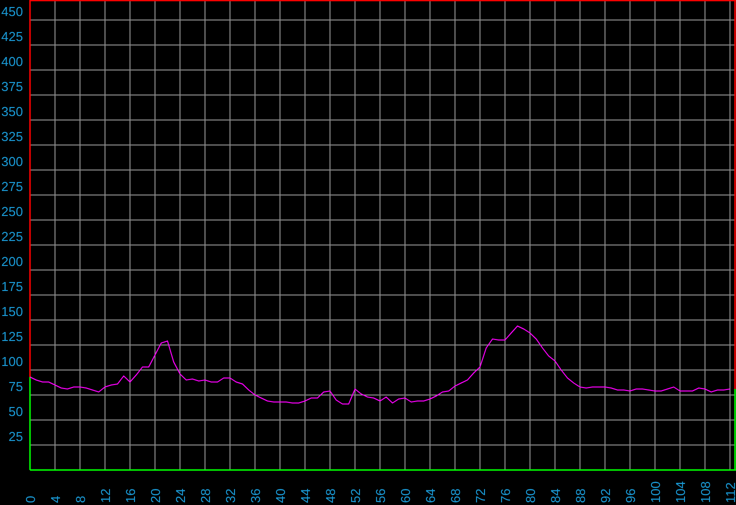 The image size is (736, 505). What do you see at coordinates (12, 86) in the screenshot?
I see `y-axis-label: 375` at bounding box center [12, 86].